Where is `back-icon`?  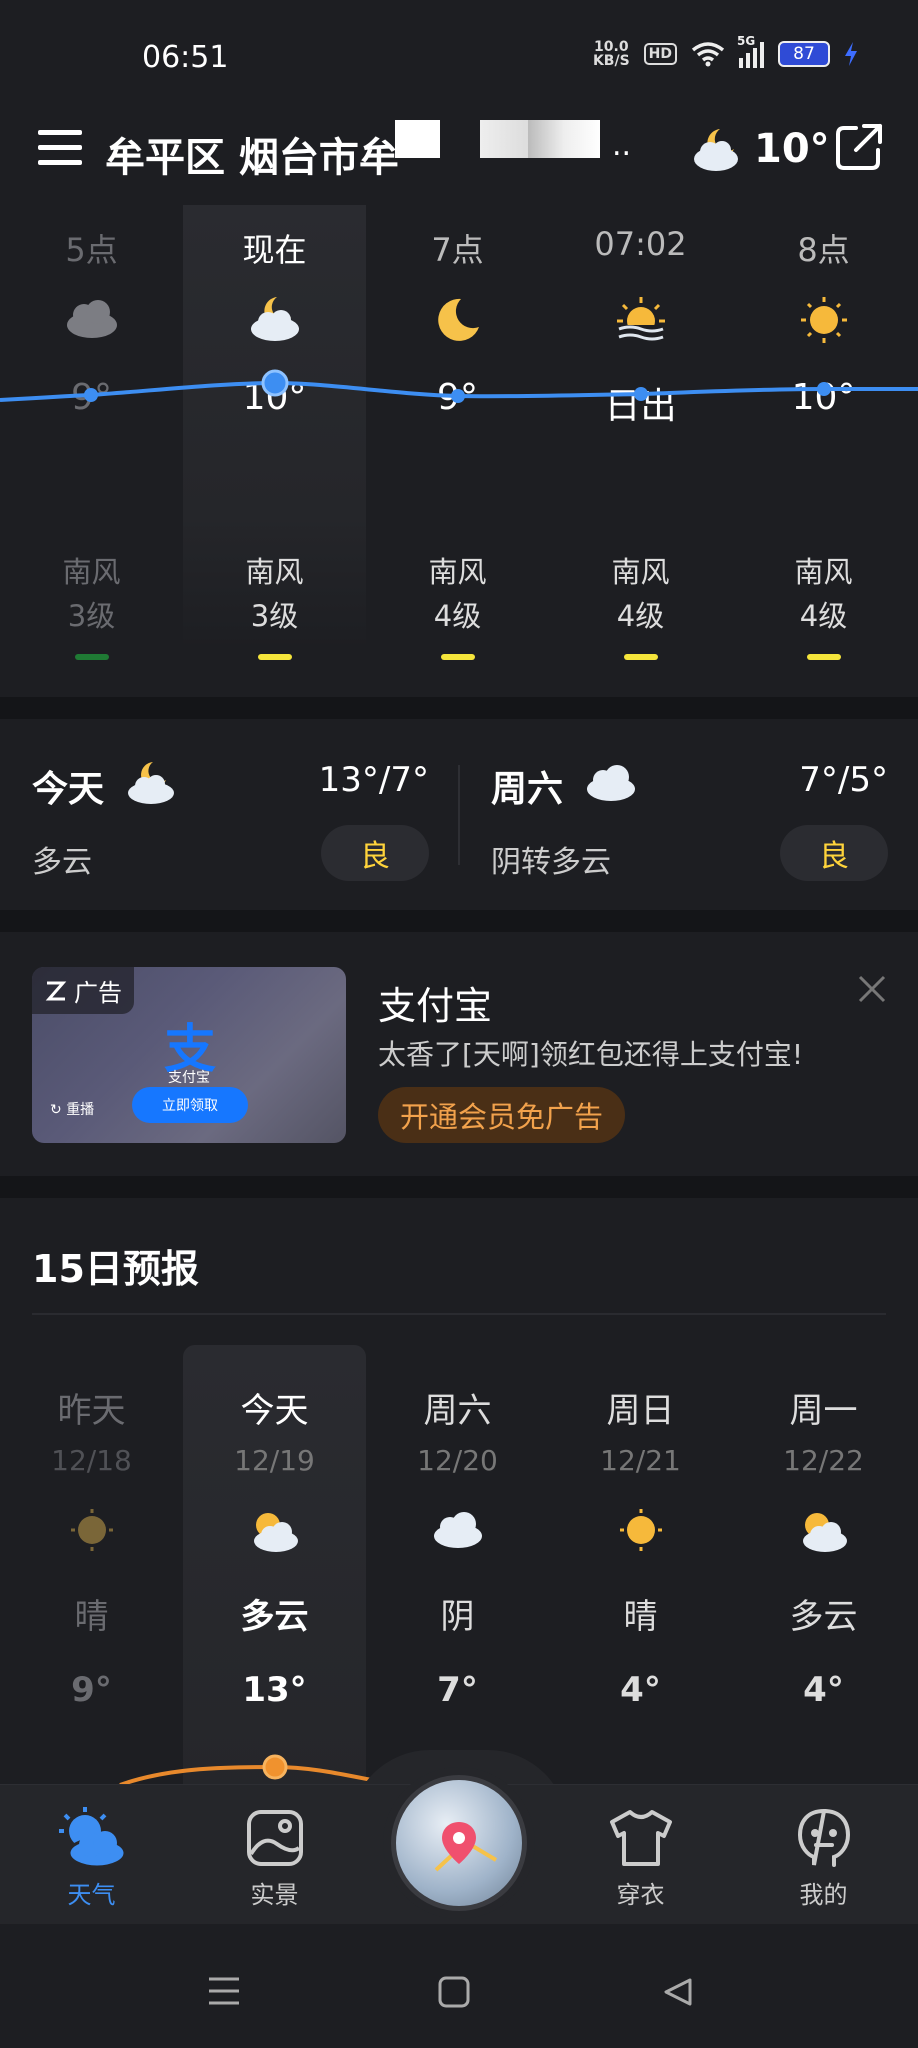
back-icon is located at coordinates (678, 1992).